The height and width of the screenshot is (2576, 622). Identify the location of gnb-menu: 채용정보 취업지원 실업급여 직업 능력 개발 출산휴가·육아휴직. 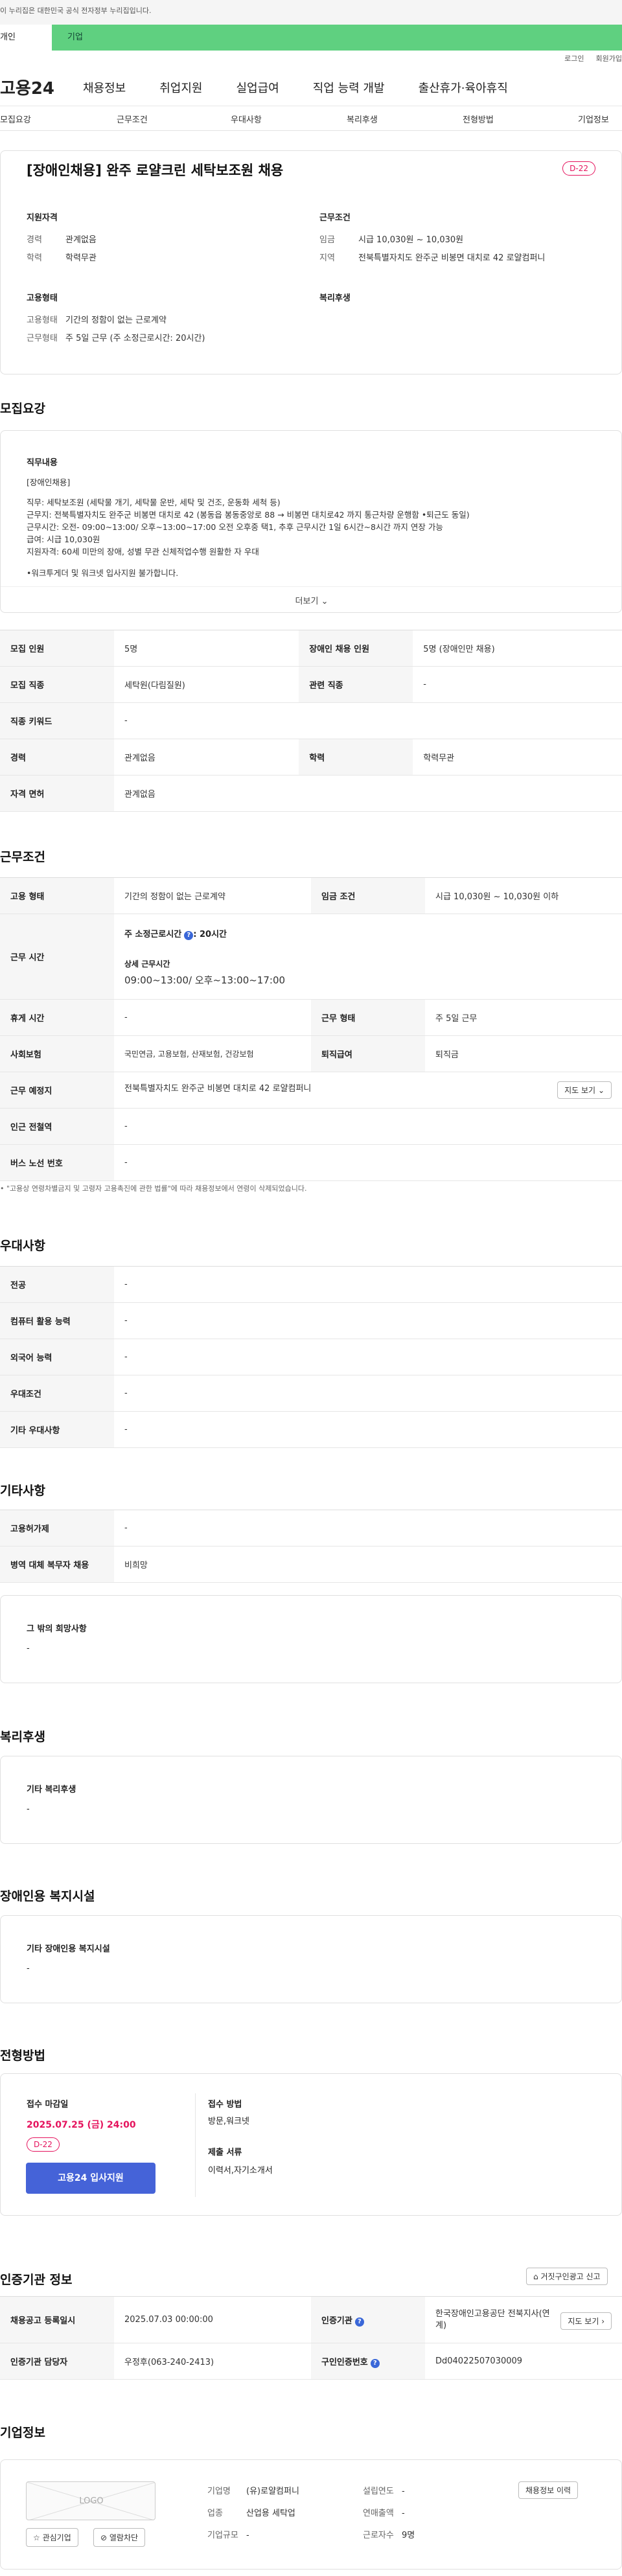
(312, 88).